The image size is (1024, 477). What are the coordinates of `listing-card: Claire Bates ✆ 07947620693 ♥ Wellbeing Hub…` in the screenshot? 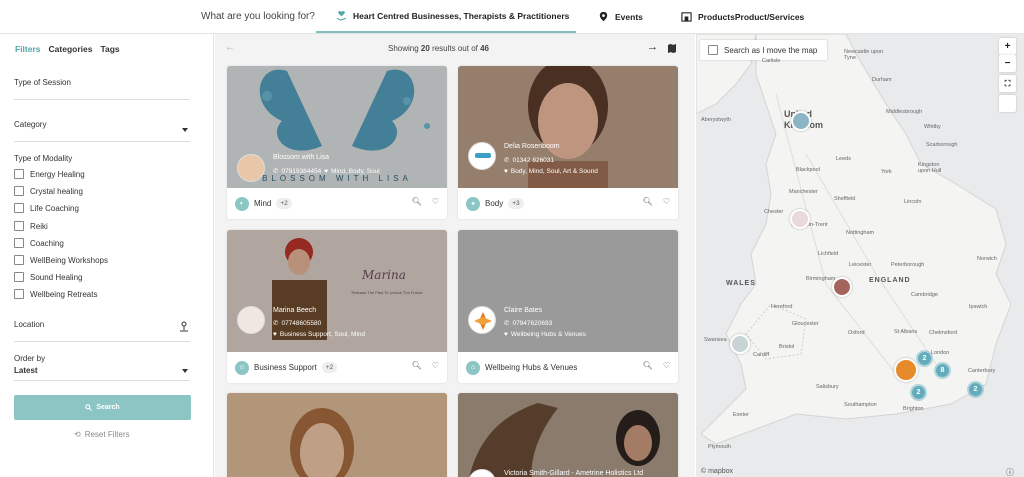 It's located at (568, 306).